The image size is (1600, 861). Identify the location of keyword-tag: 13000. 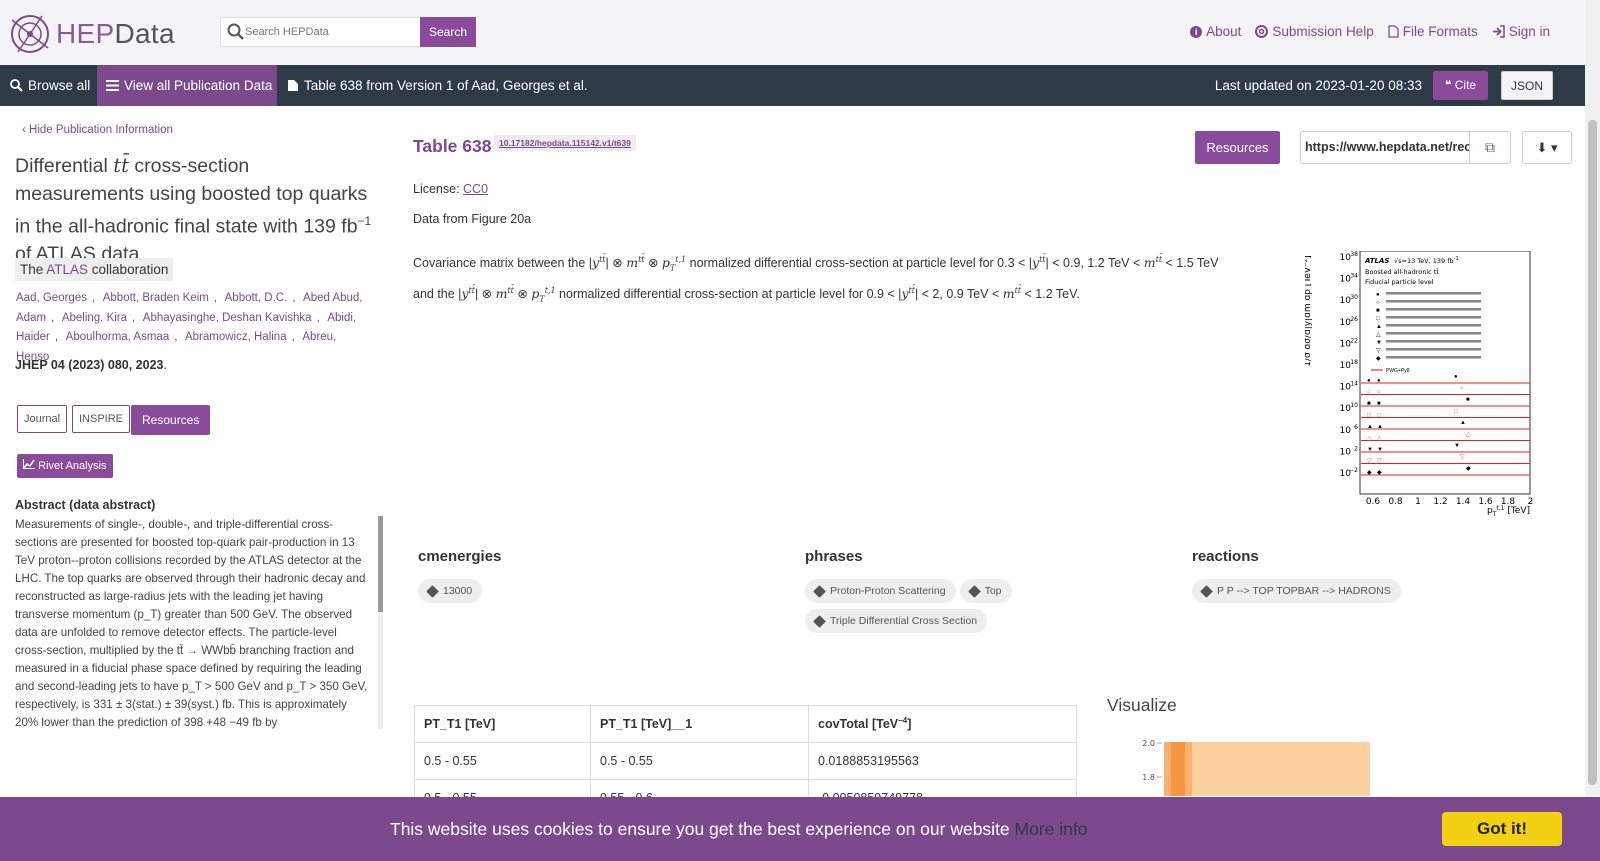
(450, 591).